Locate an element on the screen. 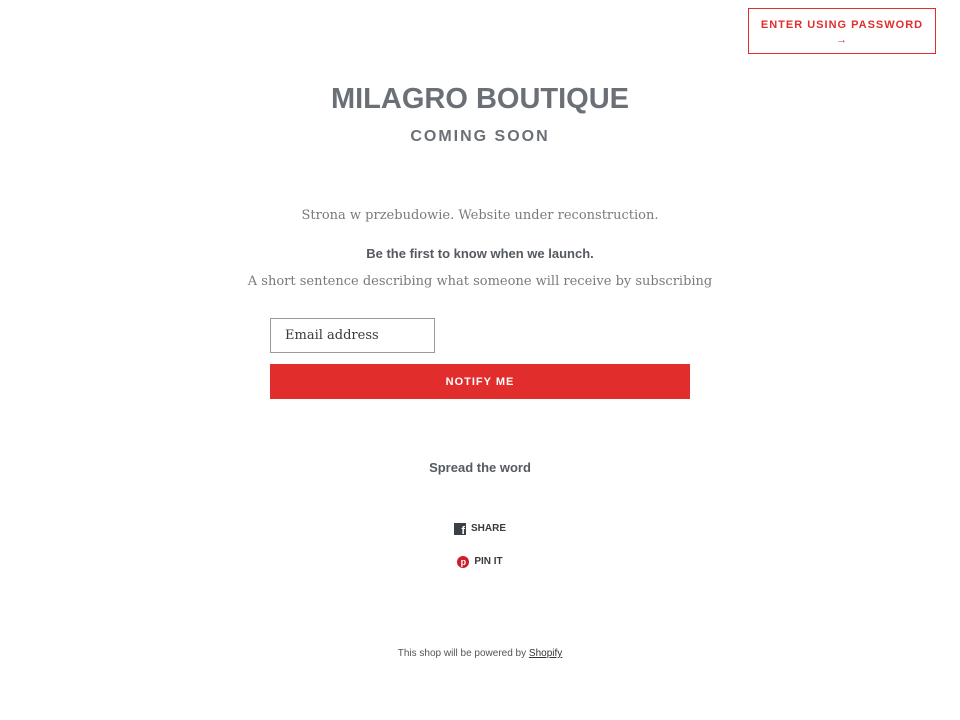 The width and height of the screenshot is (960, 720). coming-soon-heading: COMING SOON is located at coordinates (480, 136).